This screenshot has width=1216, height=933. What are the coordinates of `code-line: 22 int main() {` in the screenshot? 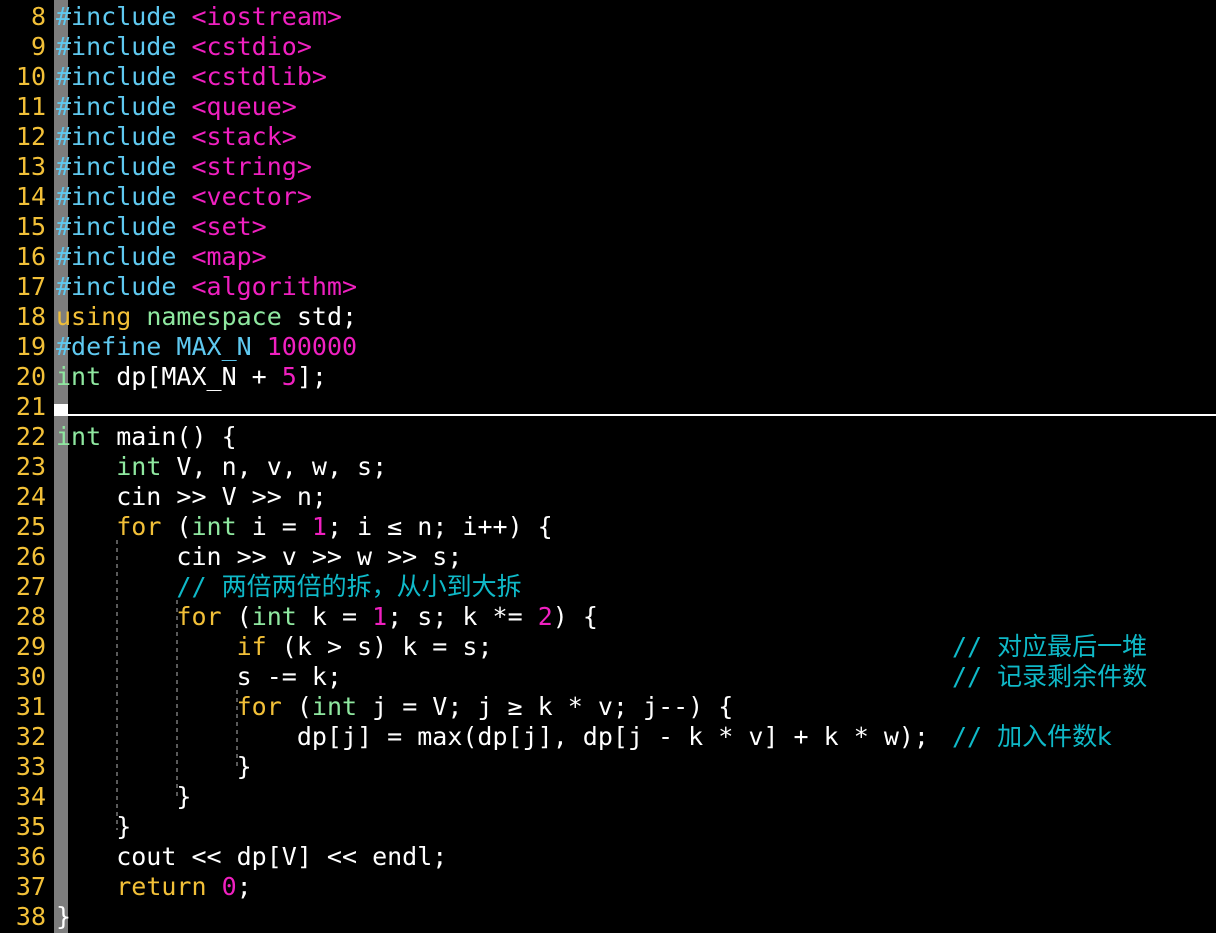 It's located at (608, 437).